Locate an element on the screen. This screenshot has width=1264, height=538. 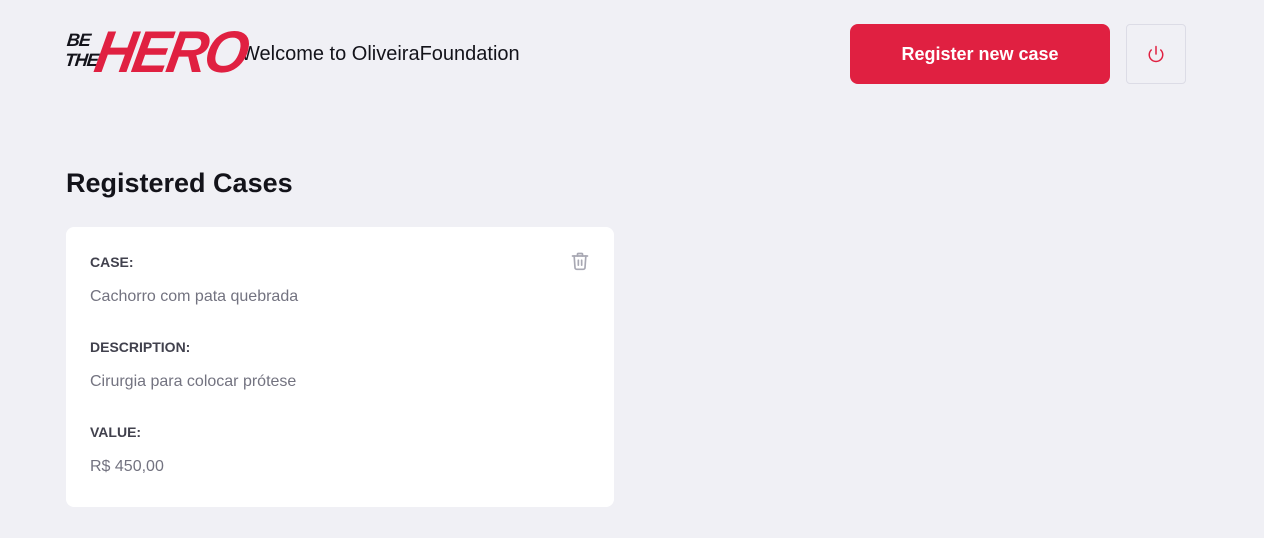
delete-case-button is located at coordinates (580, 261).